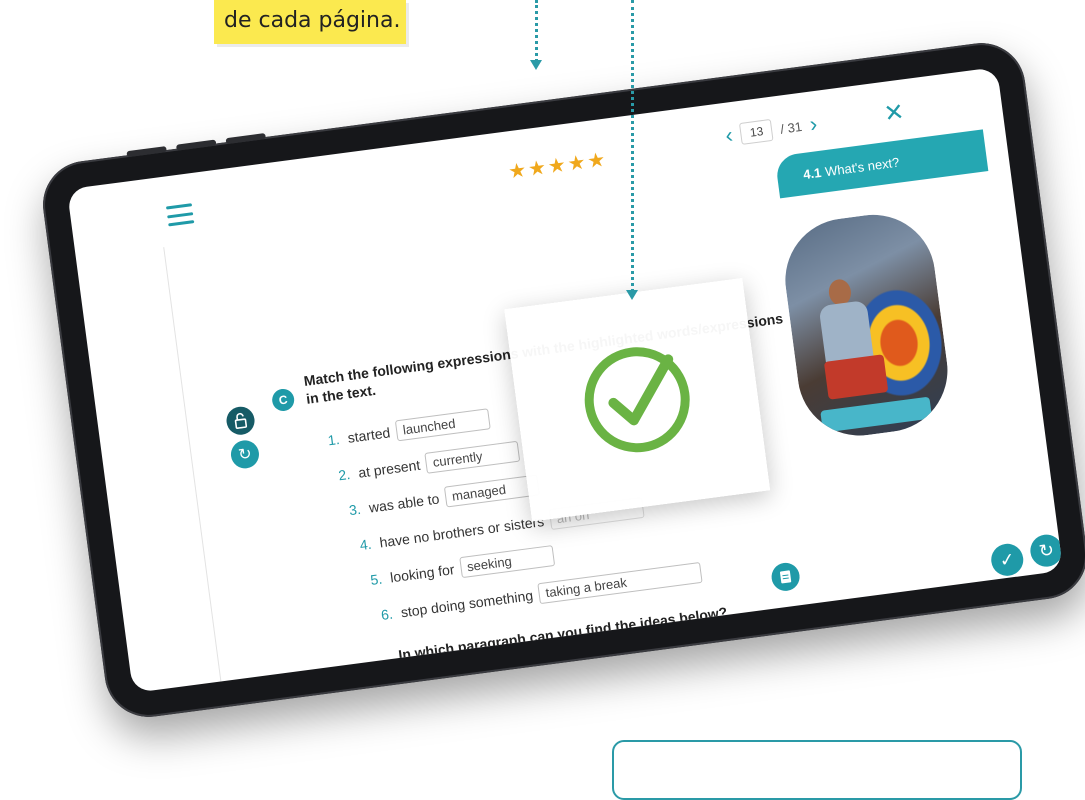  Describe the element at coordinates (442, 425) in the screenshot. I see `answer-field: launched` at that location.